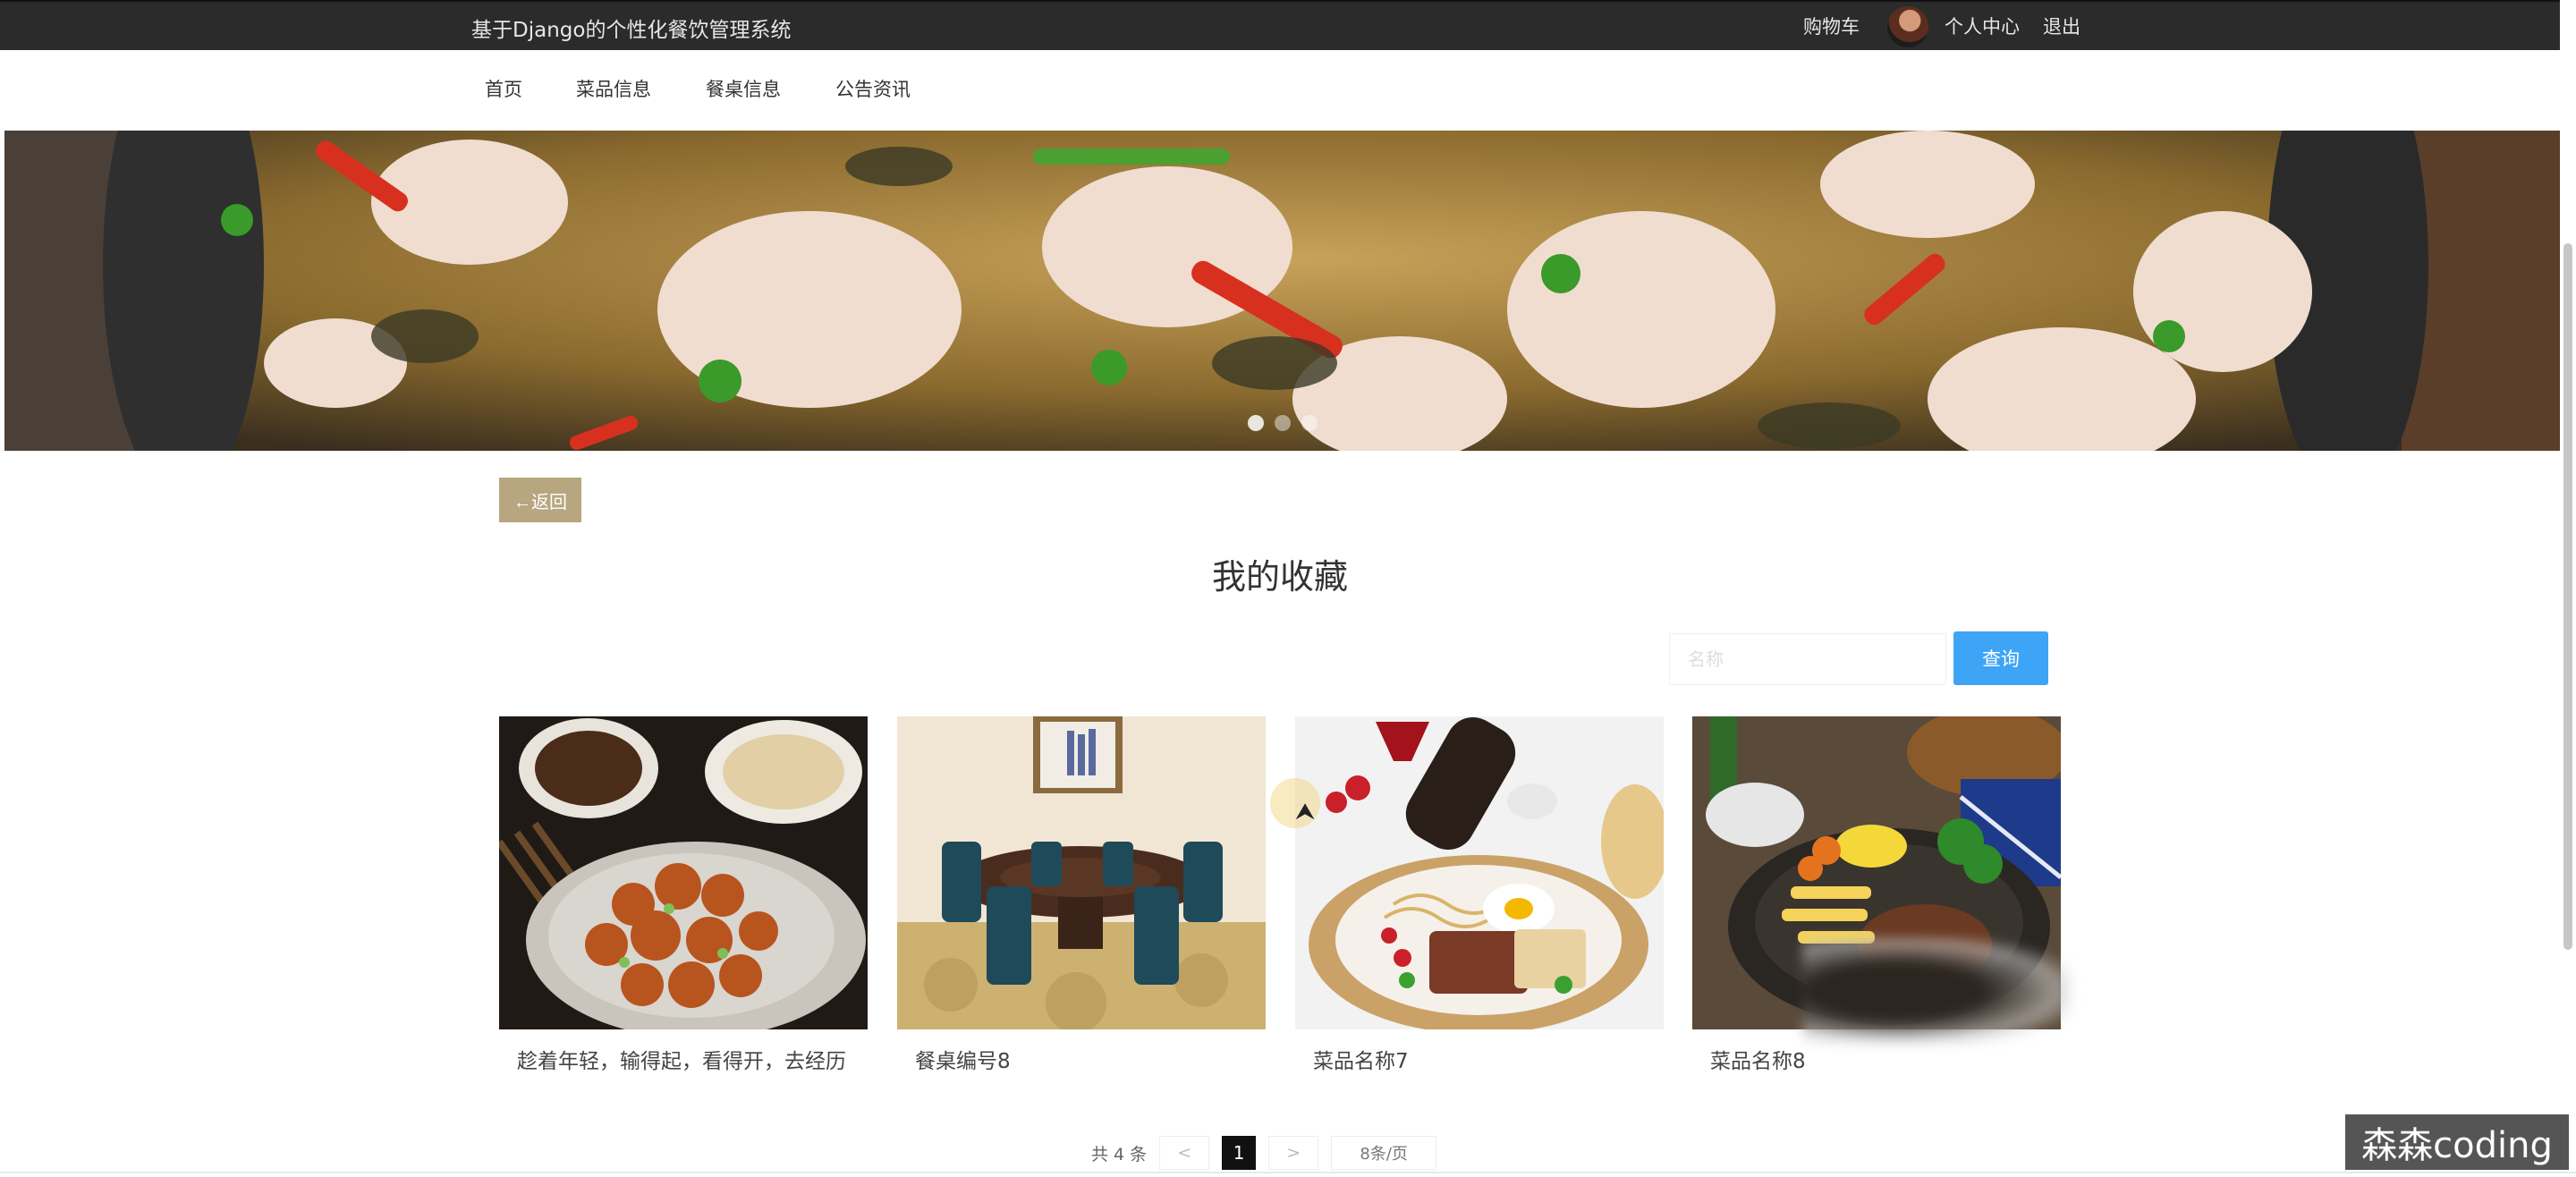 The image size is (2576, 1177). Describe the element at coordinates (1982, 26) in the screenshot. I see `profile-link: 个人中心` at that location.